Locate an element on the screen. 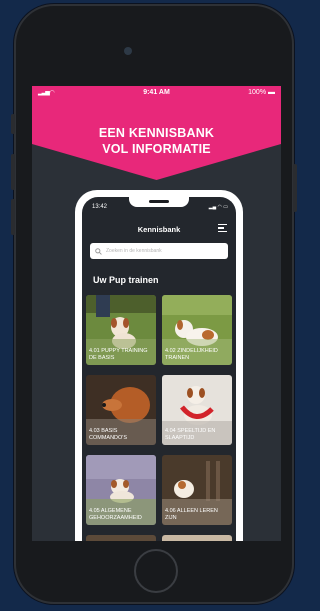 This screenshot has height=611, width=320. card-label: 4.02 ZINDELIJKHEID TRAINEN is located at coordinates (191, 354).